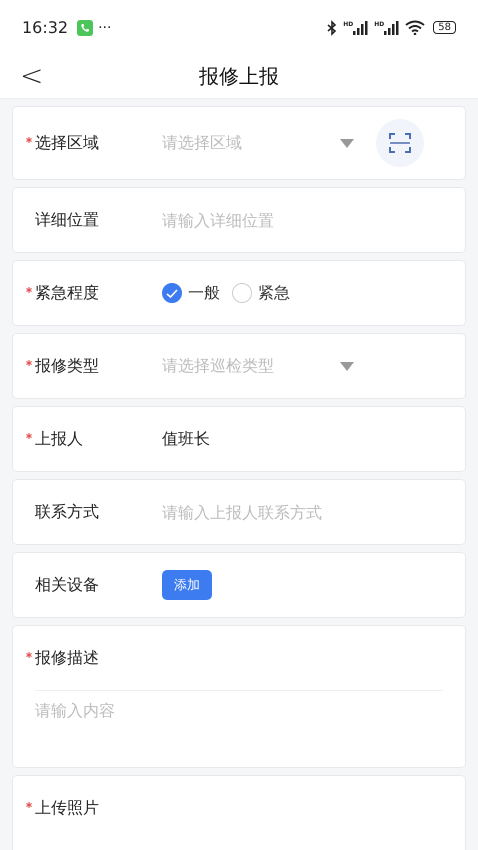  Describe the element at coordinates (67, 366) in the screenshot. I see `field-label: 报修类型` at that location.